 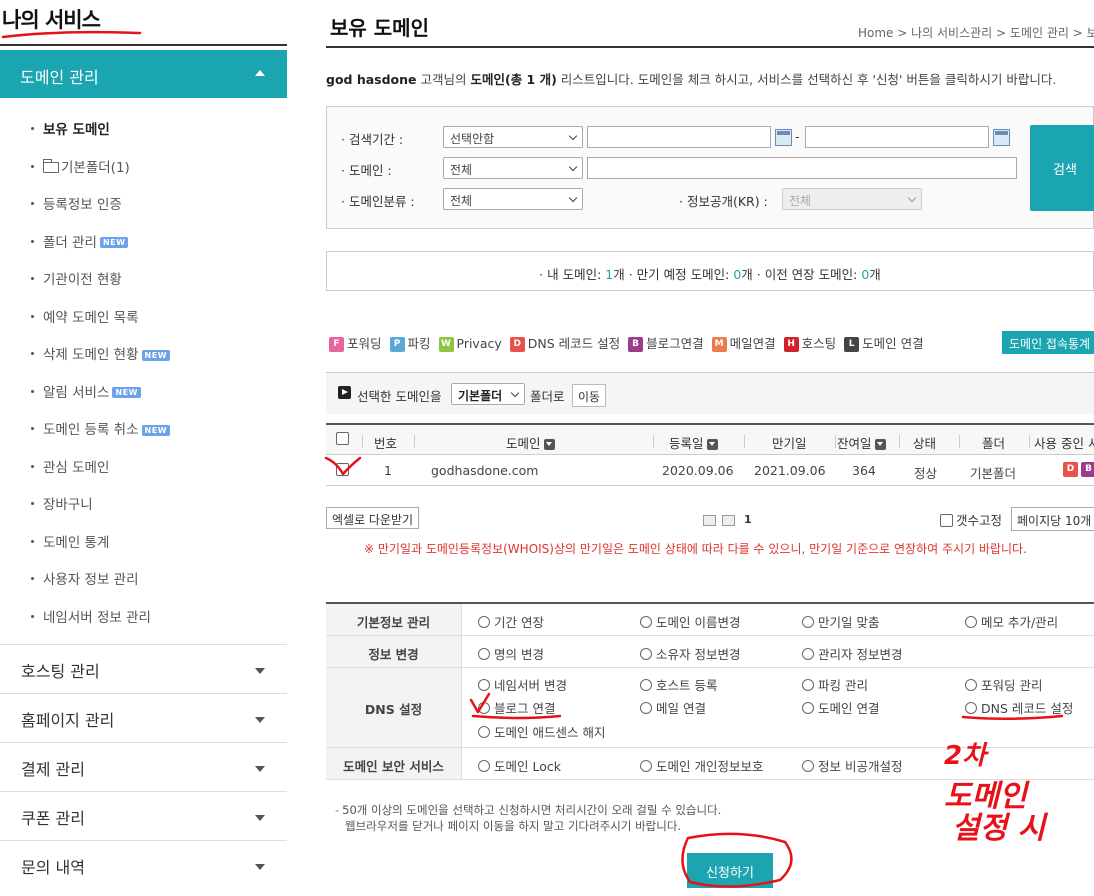 What do you see at coordinates (666, 342) in the screenshot?
I see `legend-blog: B 블로그연결` at bounding box center [666, 342].